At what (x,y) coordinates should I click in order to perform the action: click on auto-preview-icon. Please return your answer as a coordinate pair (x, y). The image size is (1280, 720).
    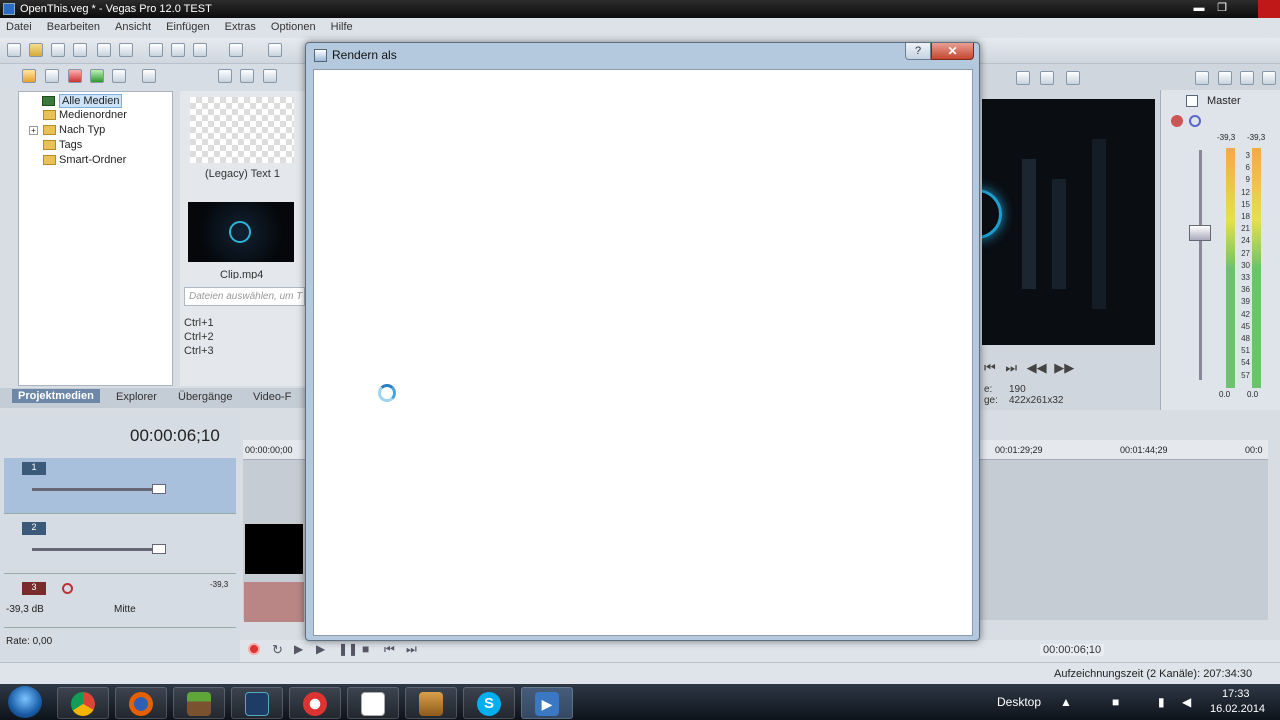
    Looking at the image, I should click on (270, 76).